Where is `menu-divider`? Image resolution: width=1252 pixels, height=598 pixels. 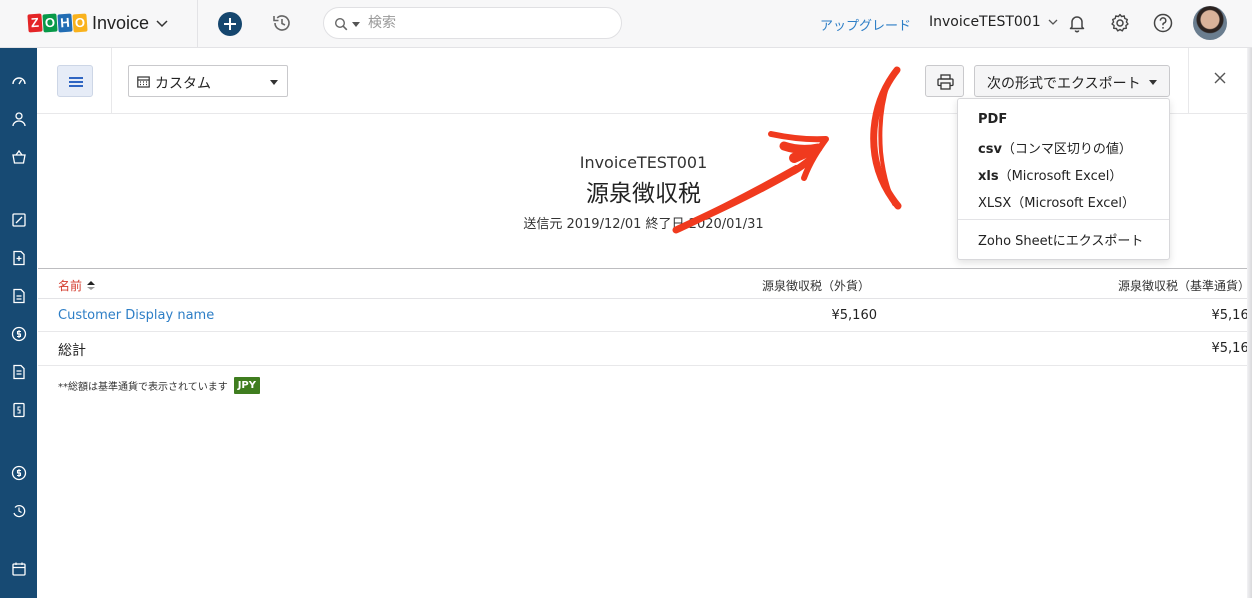 menu-divider is located at coordinates (1063, 219).